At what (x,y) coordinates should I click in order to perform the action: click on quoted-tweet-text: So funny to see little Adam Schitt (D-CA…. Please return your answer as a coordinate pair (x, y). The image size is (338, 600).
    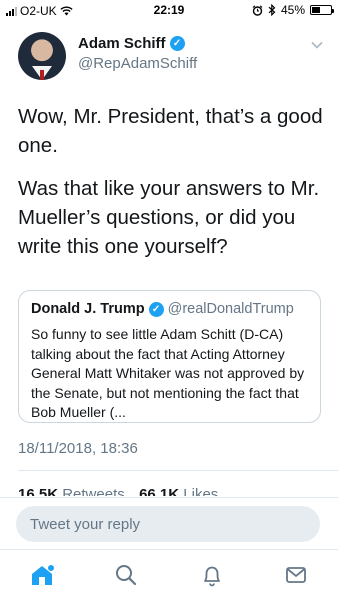
    Looking at the image, I should click on (168, 373).